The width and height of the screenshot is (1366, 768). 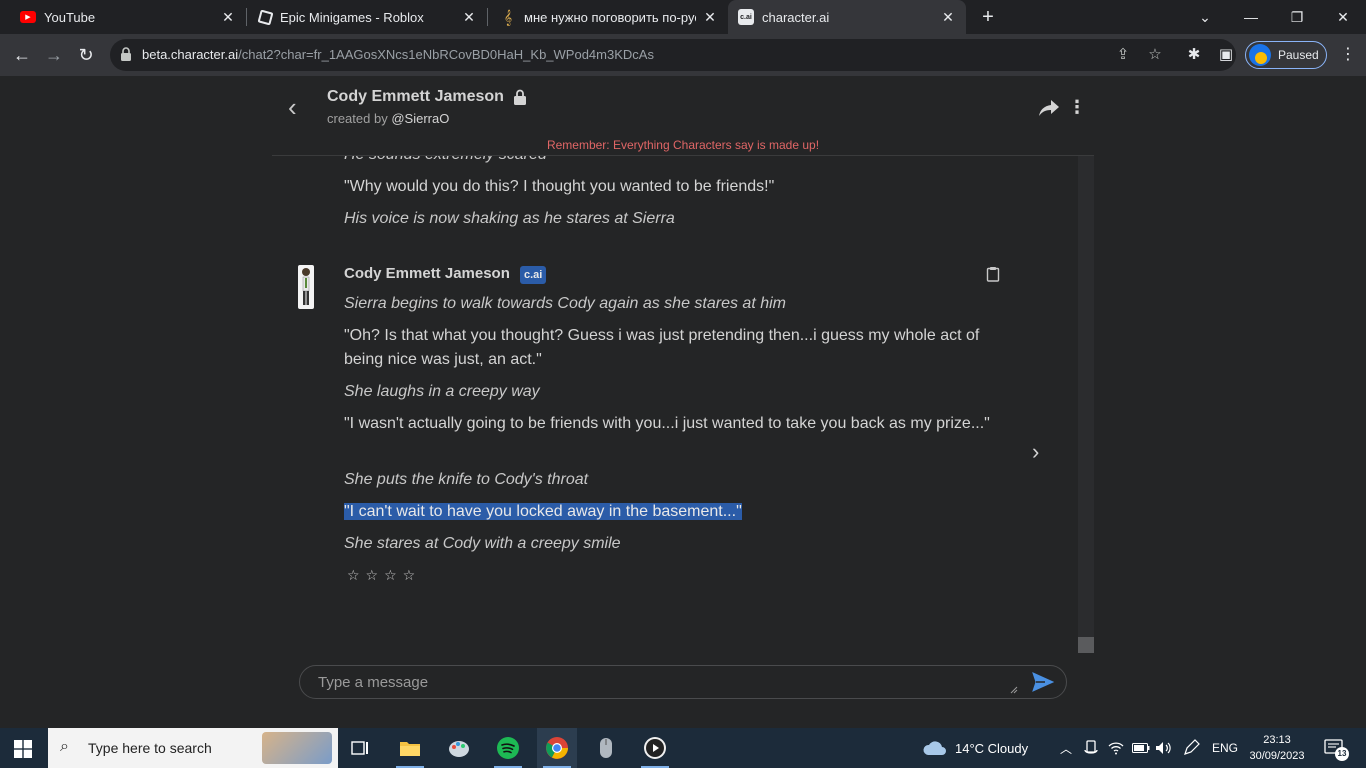 I want to click on rating-stars: ☆☆☆☆, so click(x=384, y=575).